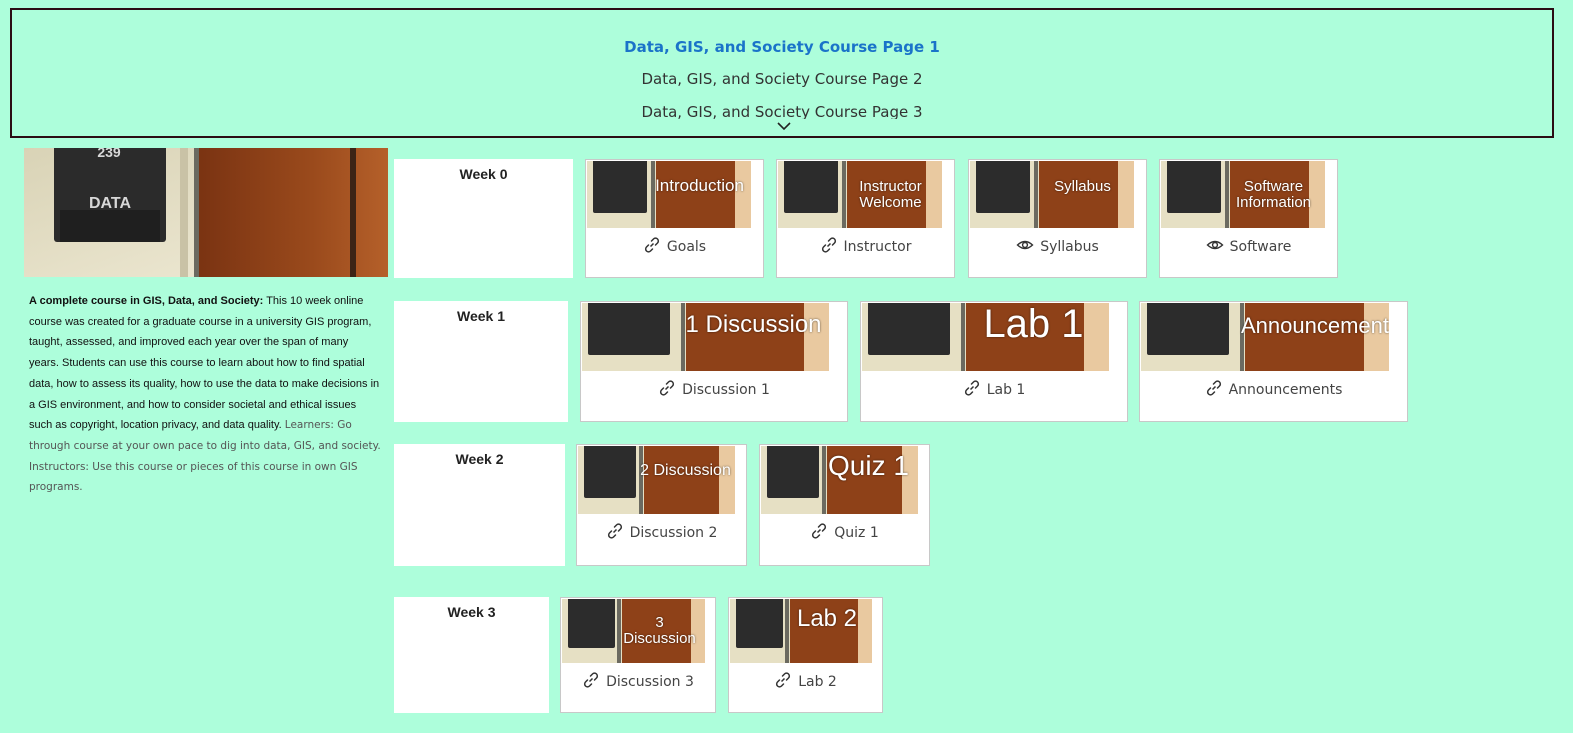 The height and width of the screenshot is (733, 1573). Describe the element at coordinates (868, 465) in the screenshot. I see `card-thumbnail-title: Quiz 1` at that location.